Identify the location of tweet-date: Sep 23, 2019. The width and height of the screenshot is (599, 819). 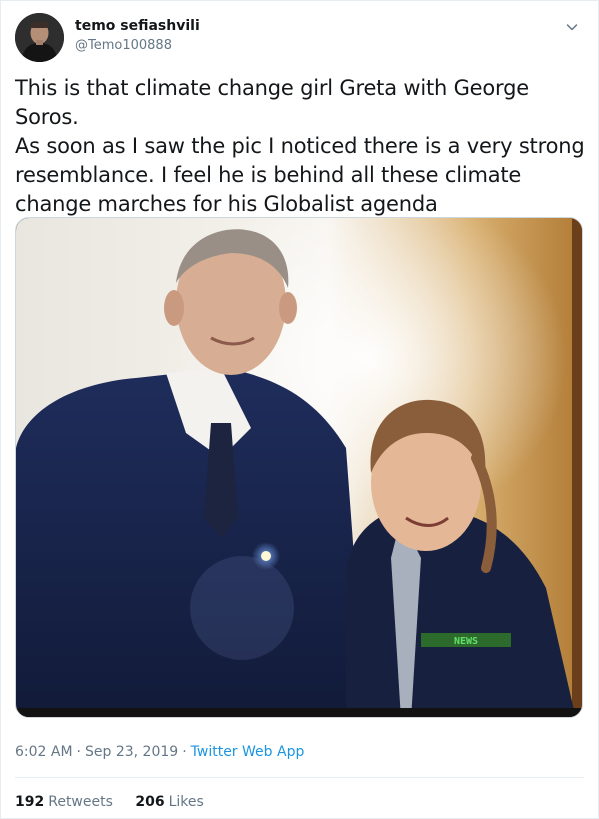
(131, 752).